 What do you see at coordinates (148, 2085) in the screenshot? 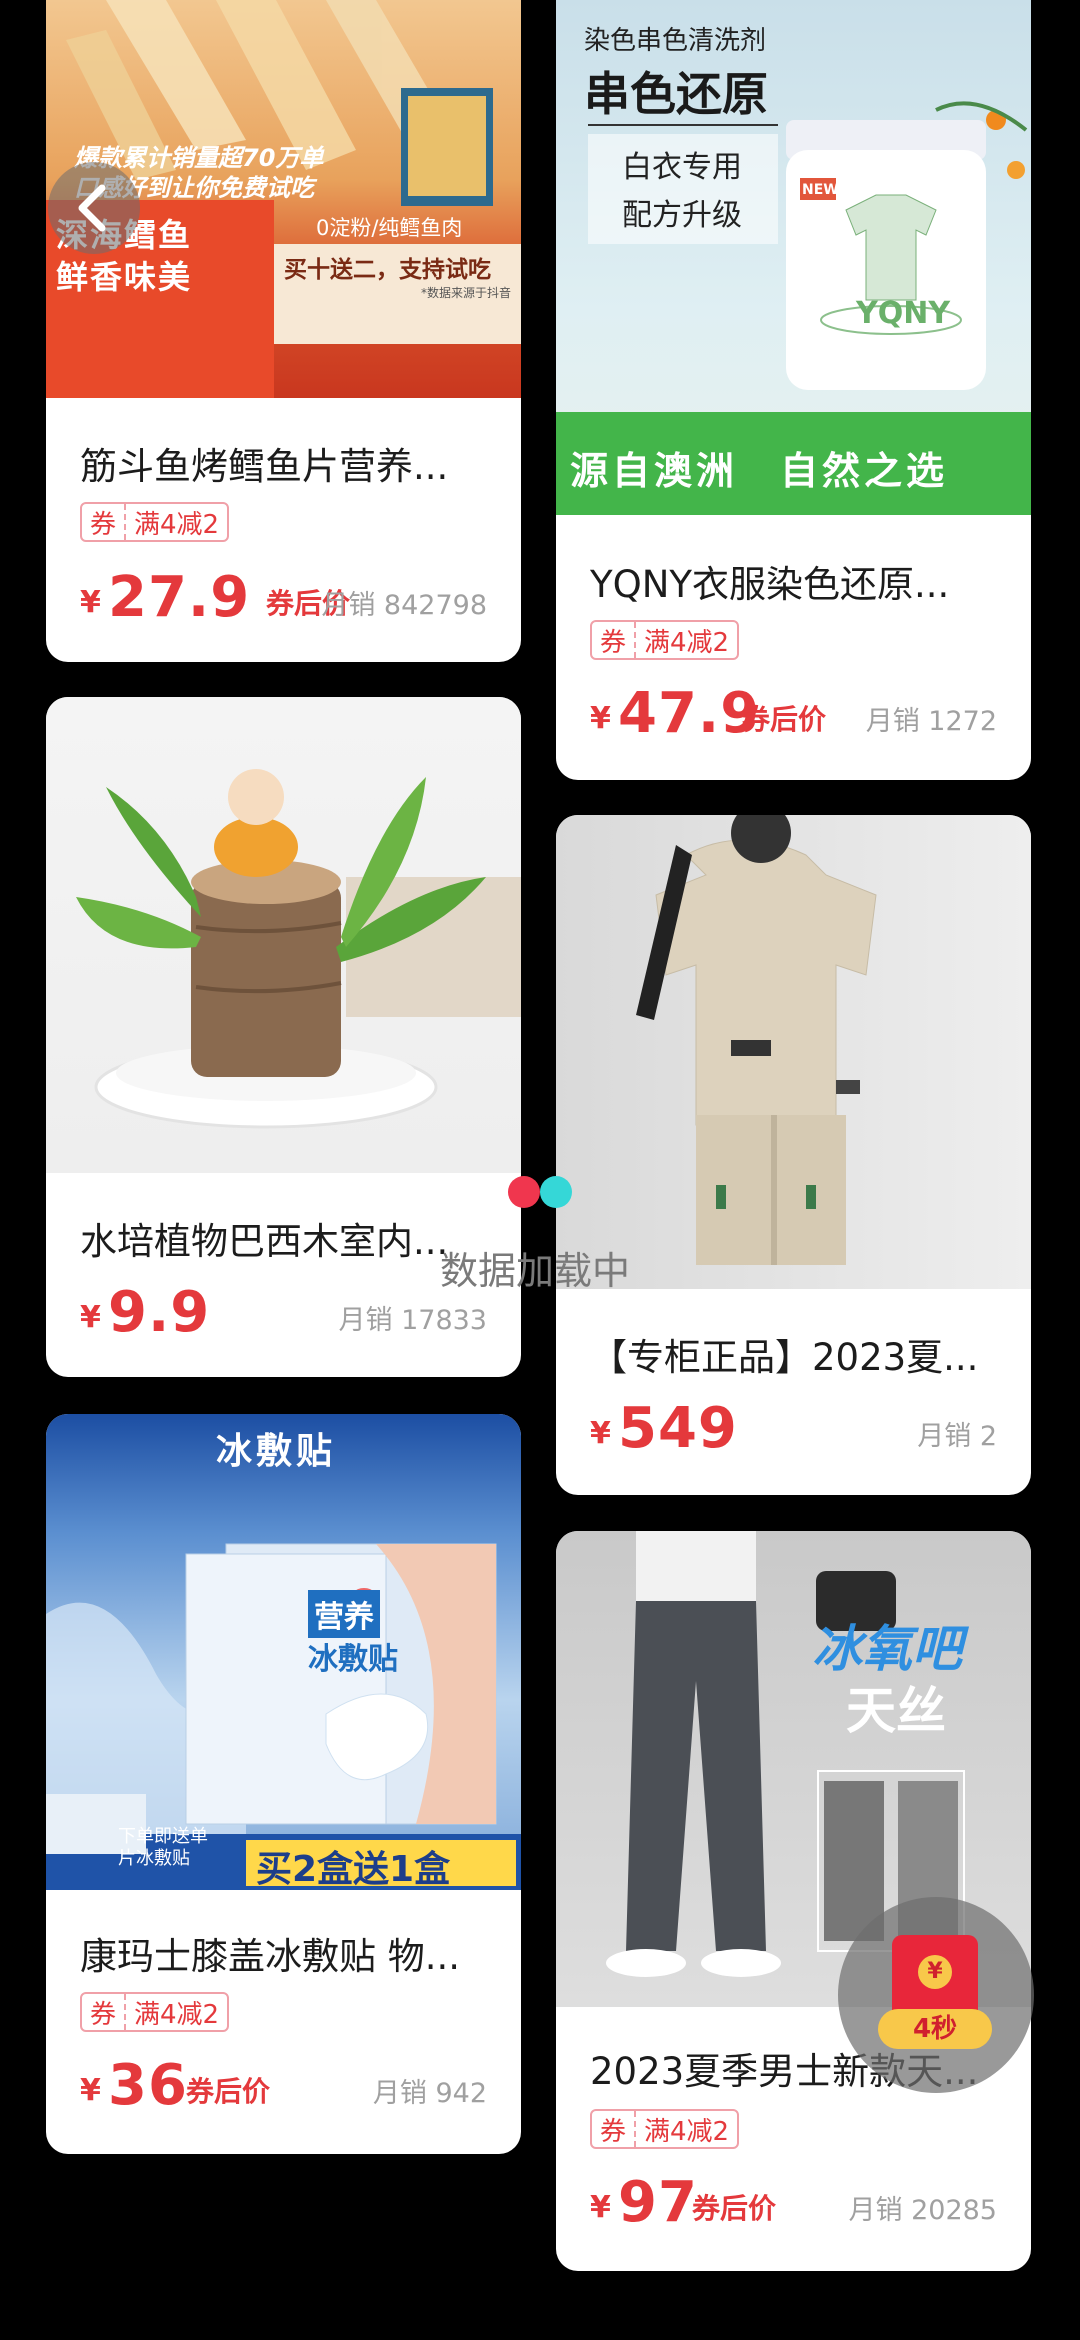
I see `price: 36` at bounding box center [148, 2085].